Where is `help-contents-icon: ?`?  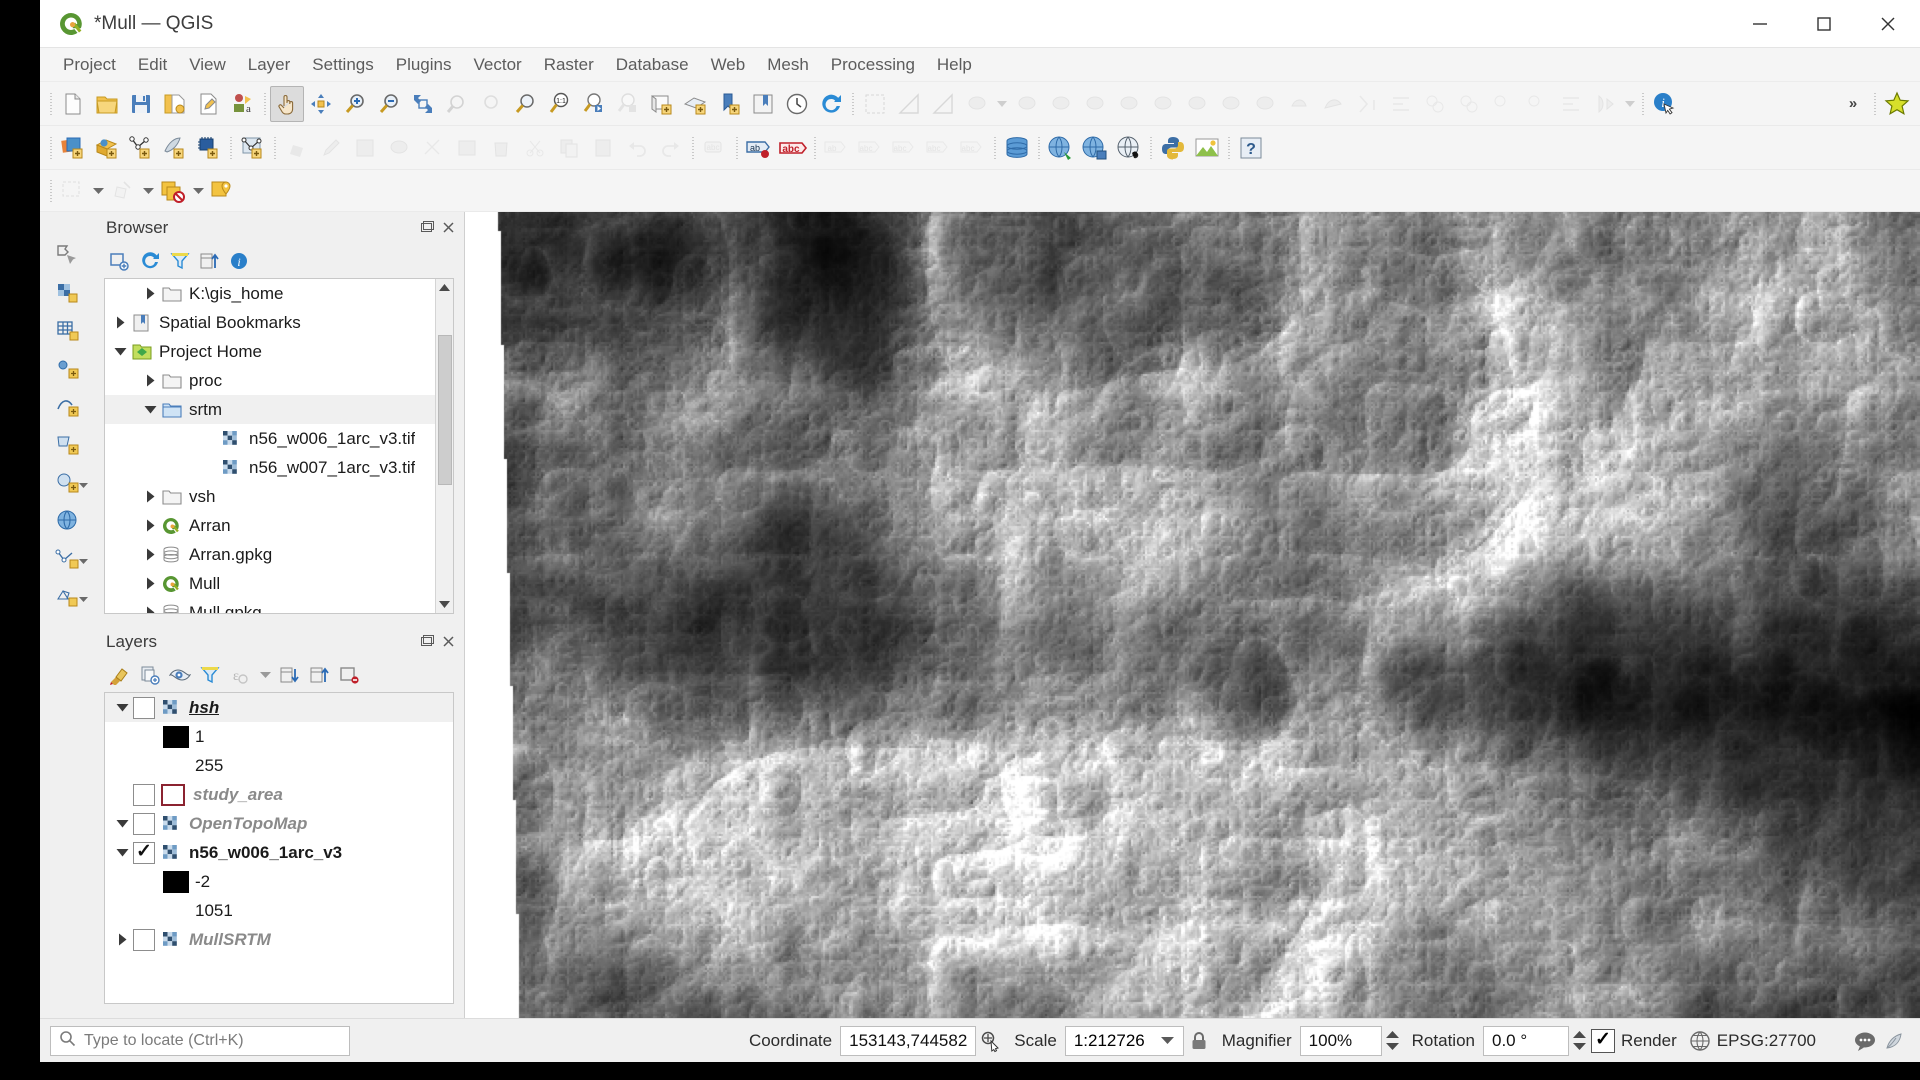
help-contents-icon: ? is located at coordinates (1251, 148).